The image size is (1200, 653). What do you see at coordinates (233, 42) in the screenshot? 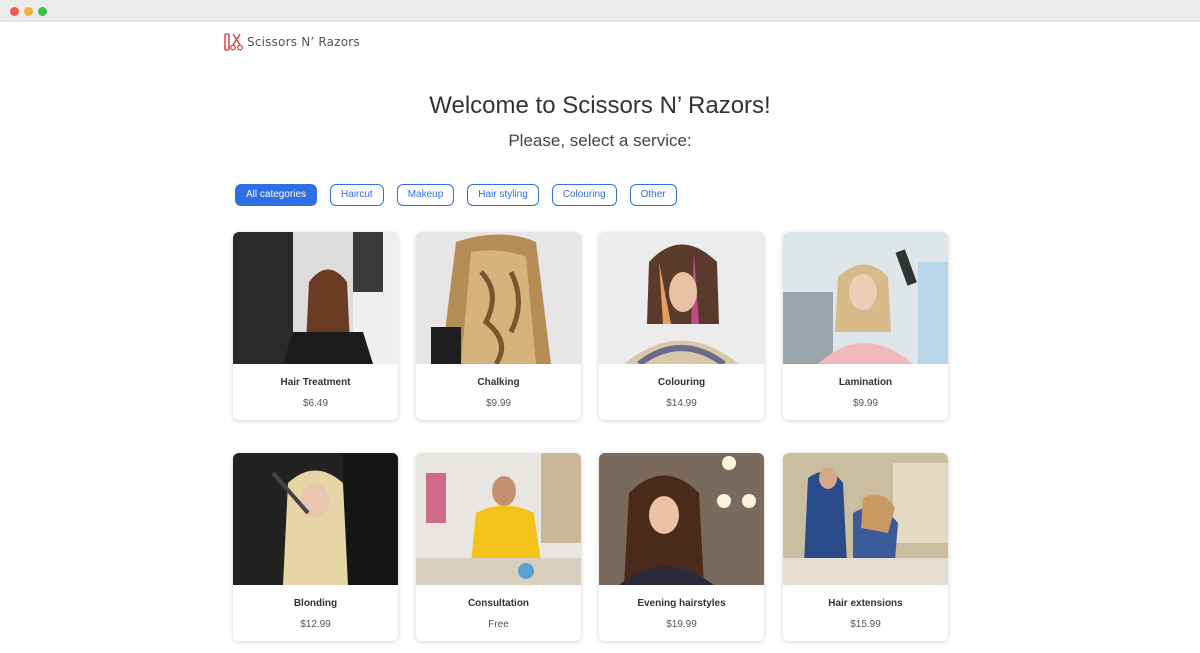
I see `scissors-razor-icon` at bounding box center [233, 42].